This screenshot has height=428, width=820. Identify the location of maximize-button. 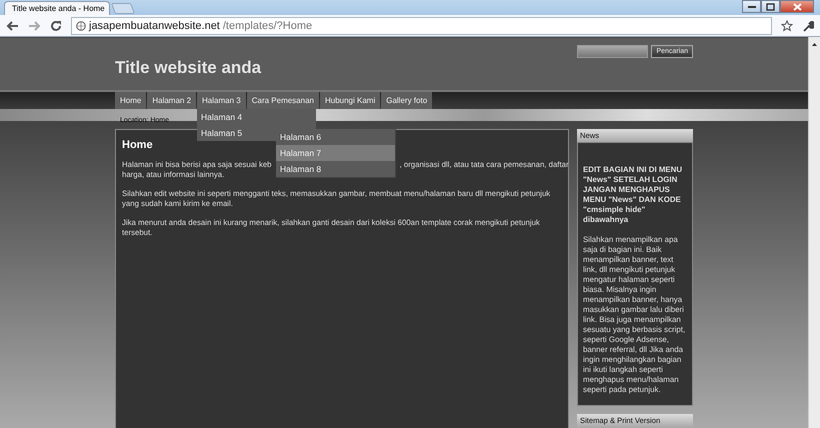
(770, 6).